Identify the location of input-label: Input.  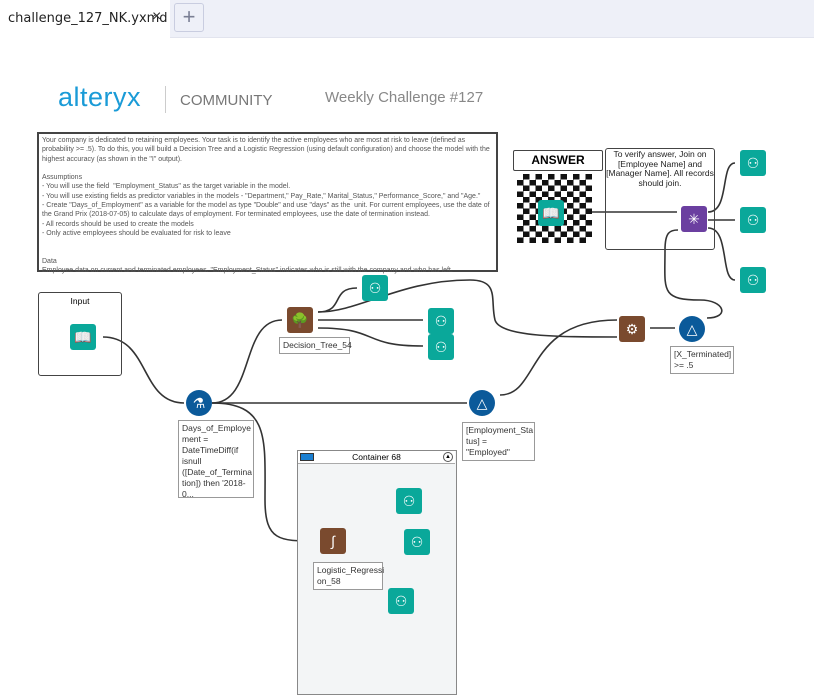
(80, 301).